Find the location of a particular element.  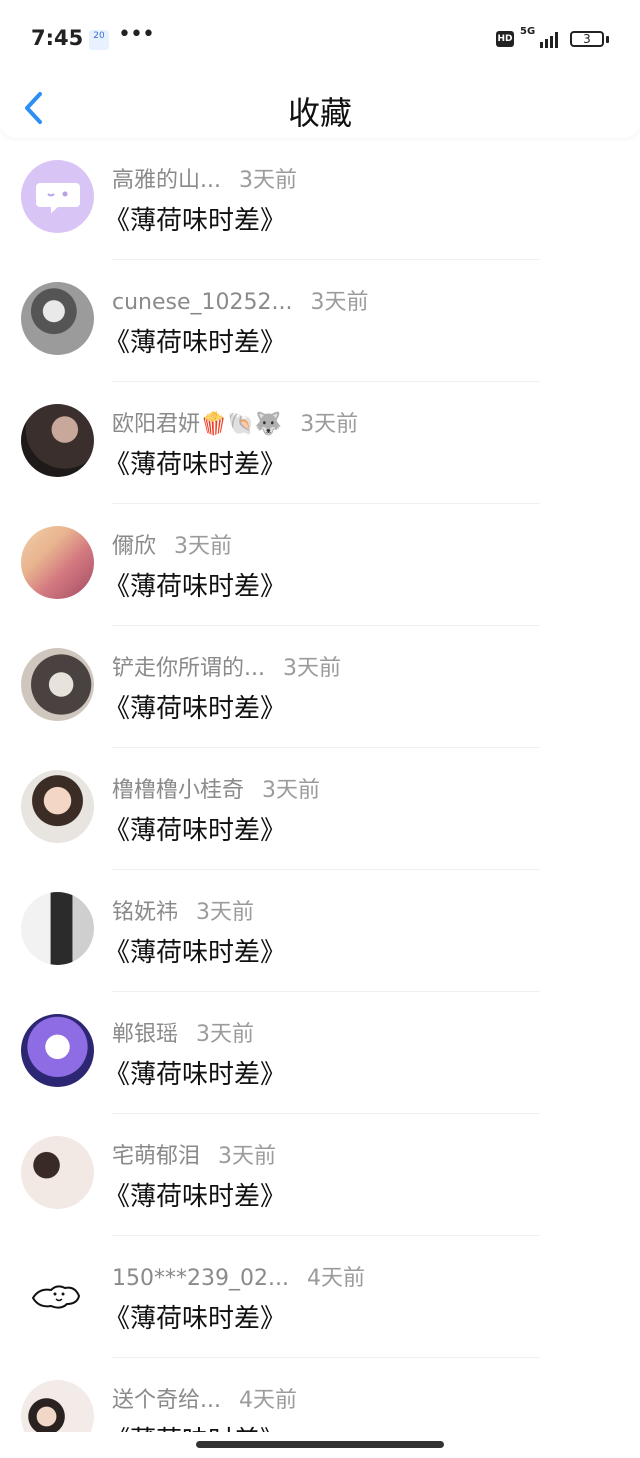

list-item: 儞欣 3天前 《薄荷味时差》 is located at coordinates (320, 565).